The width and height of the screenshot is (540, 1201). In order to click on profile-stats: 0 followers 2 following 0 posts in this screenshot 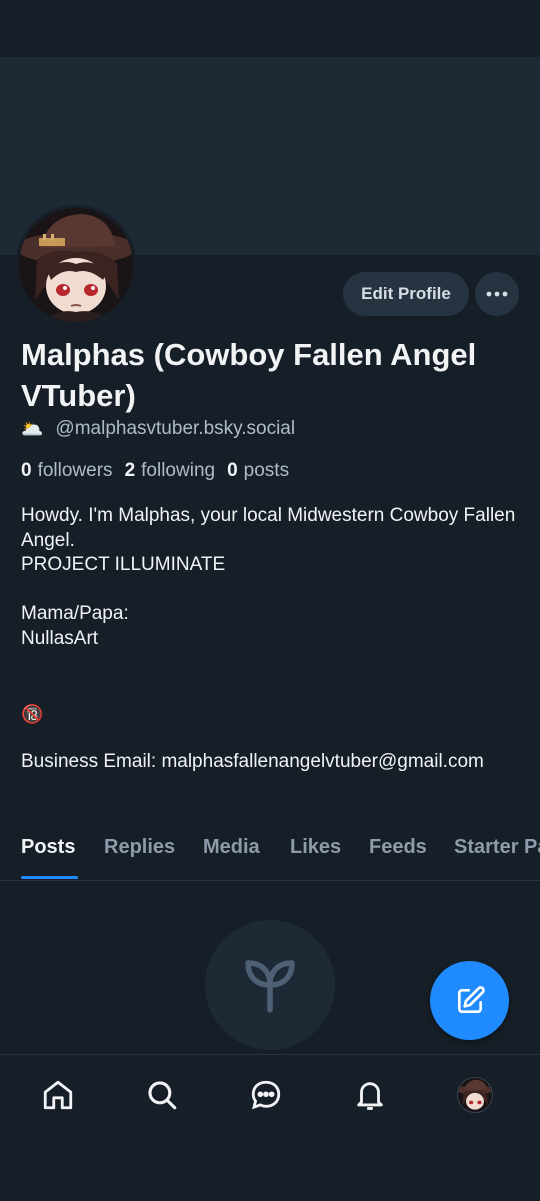, I will do `click(155, 471)`.